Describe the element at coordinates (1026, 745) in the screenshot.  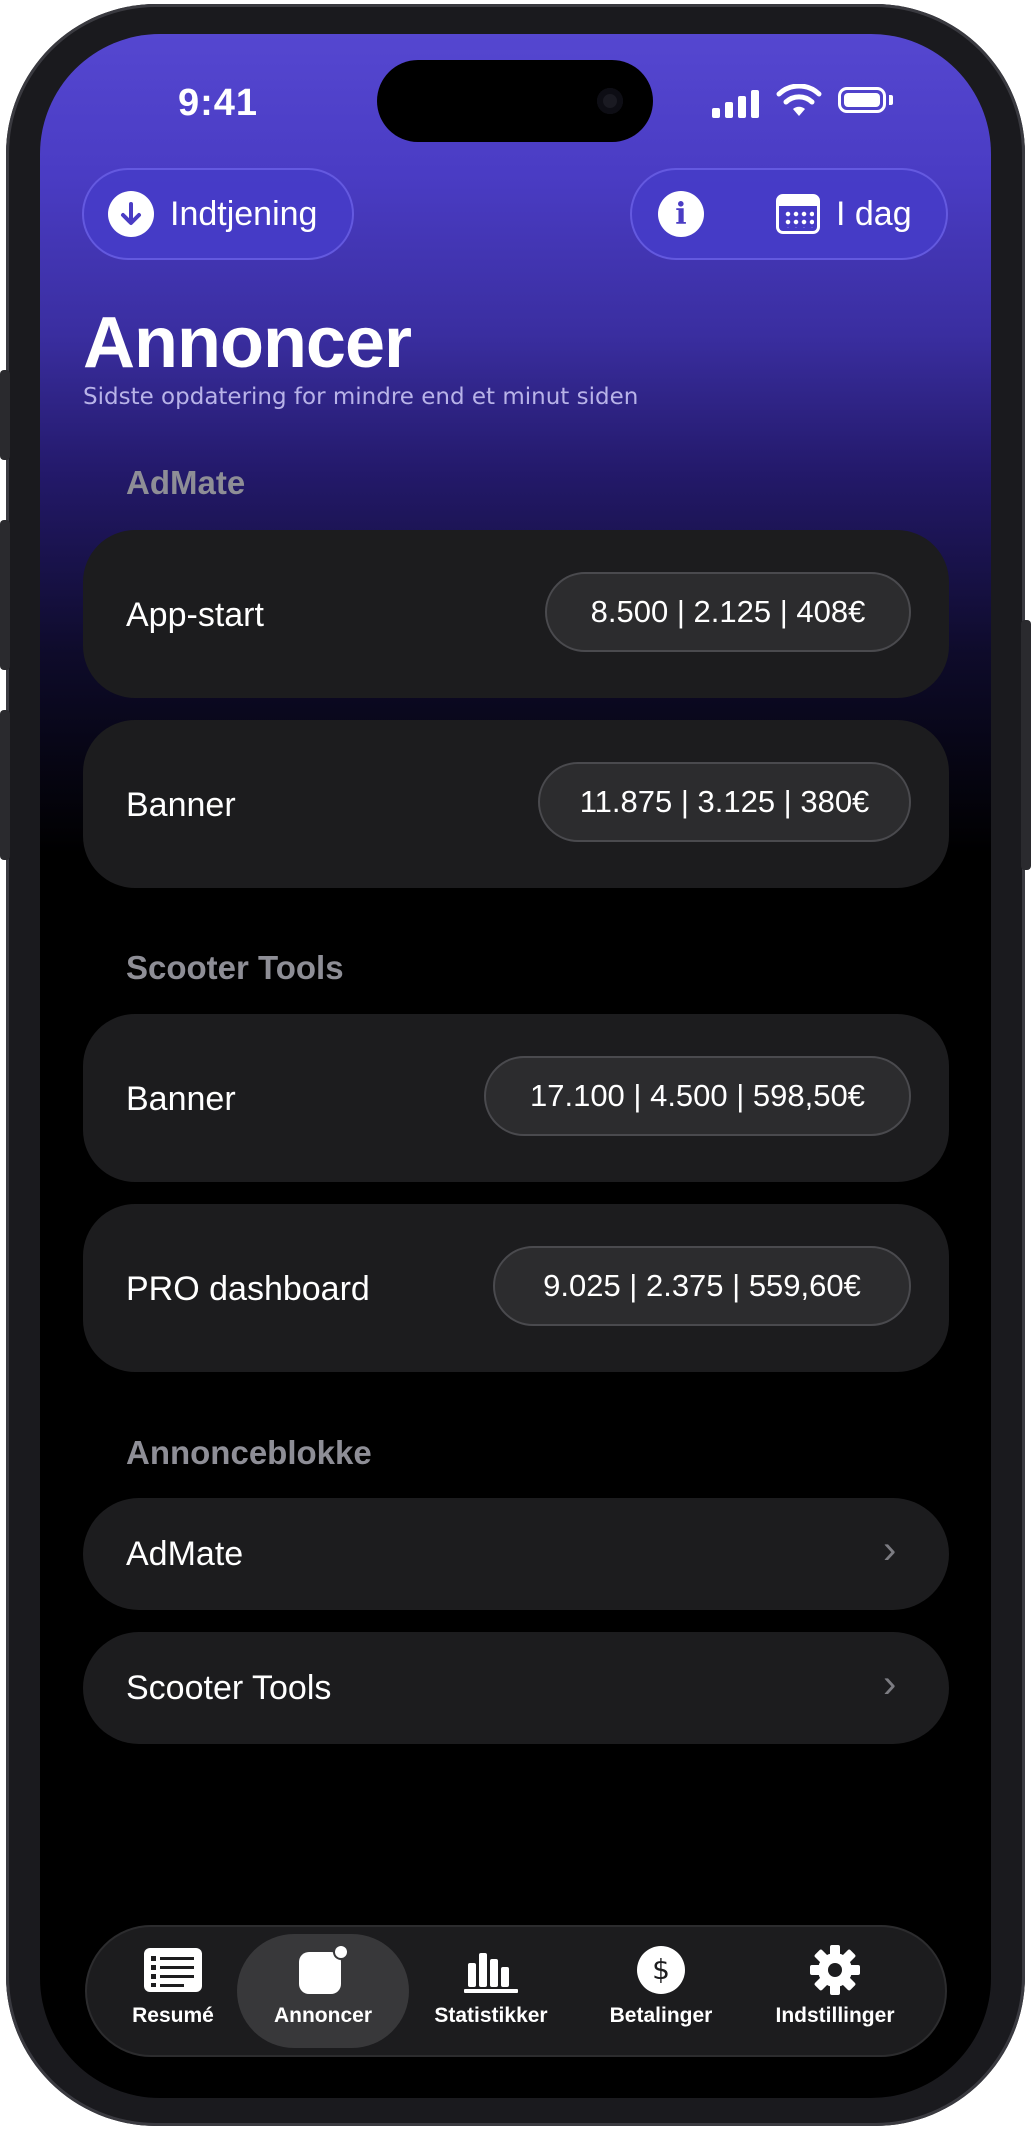
I see `power-button` at that location.